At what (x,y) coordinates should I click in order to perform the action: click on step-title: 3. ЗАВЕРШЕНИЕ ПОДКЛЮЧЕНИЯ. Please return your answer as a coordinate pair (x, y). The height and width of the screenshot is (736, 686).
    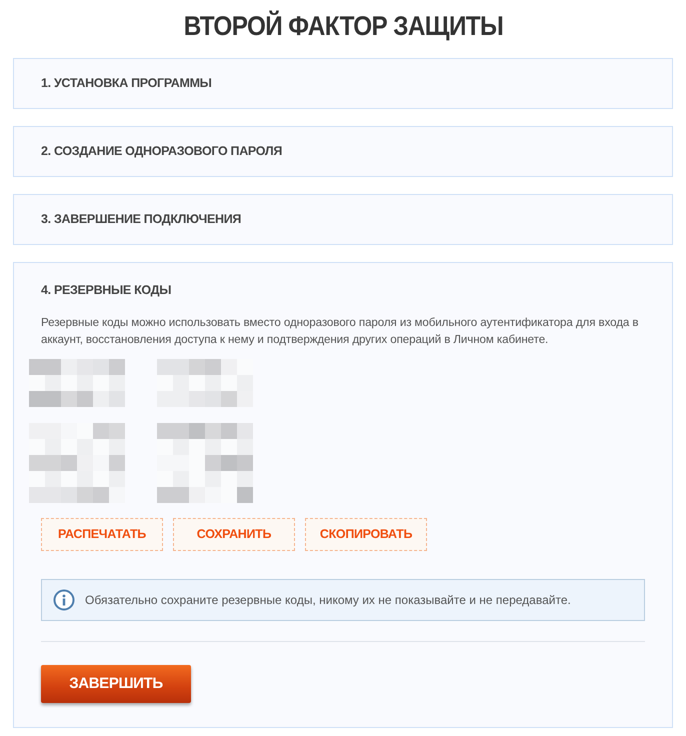
    Looking at the image, I should click on (141, 219).